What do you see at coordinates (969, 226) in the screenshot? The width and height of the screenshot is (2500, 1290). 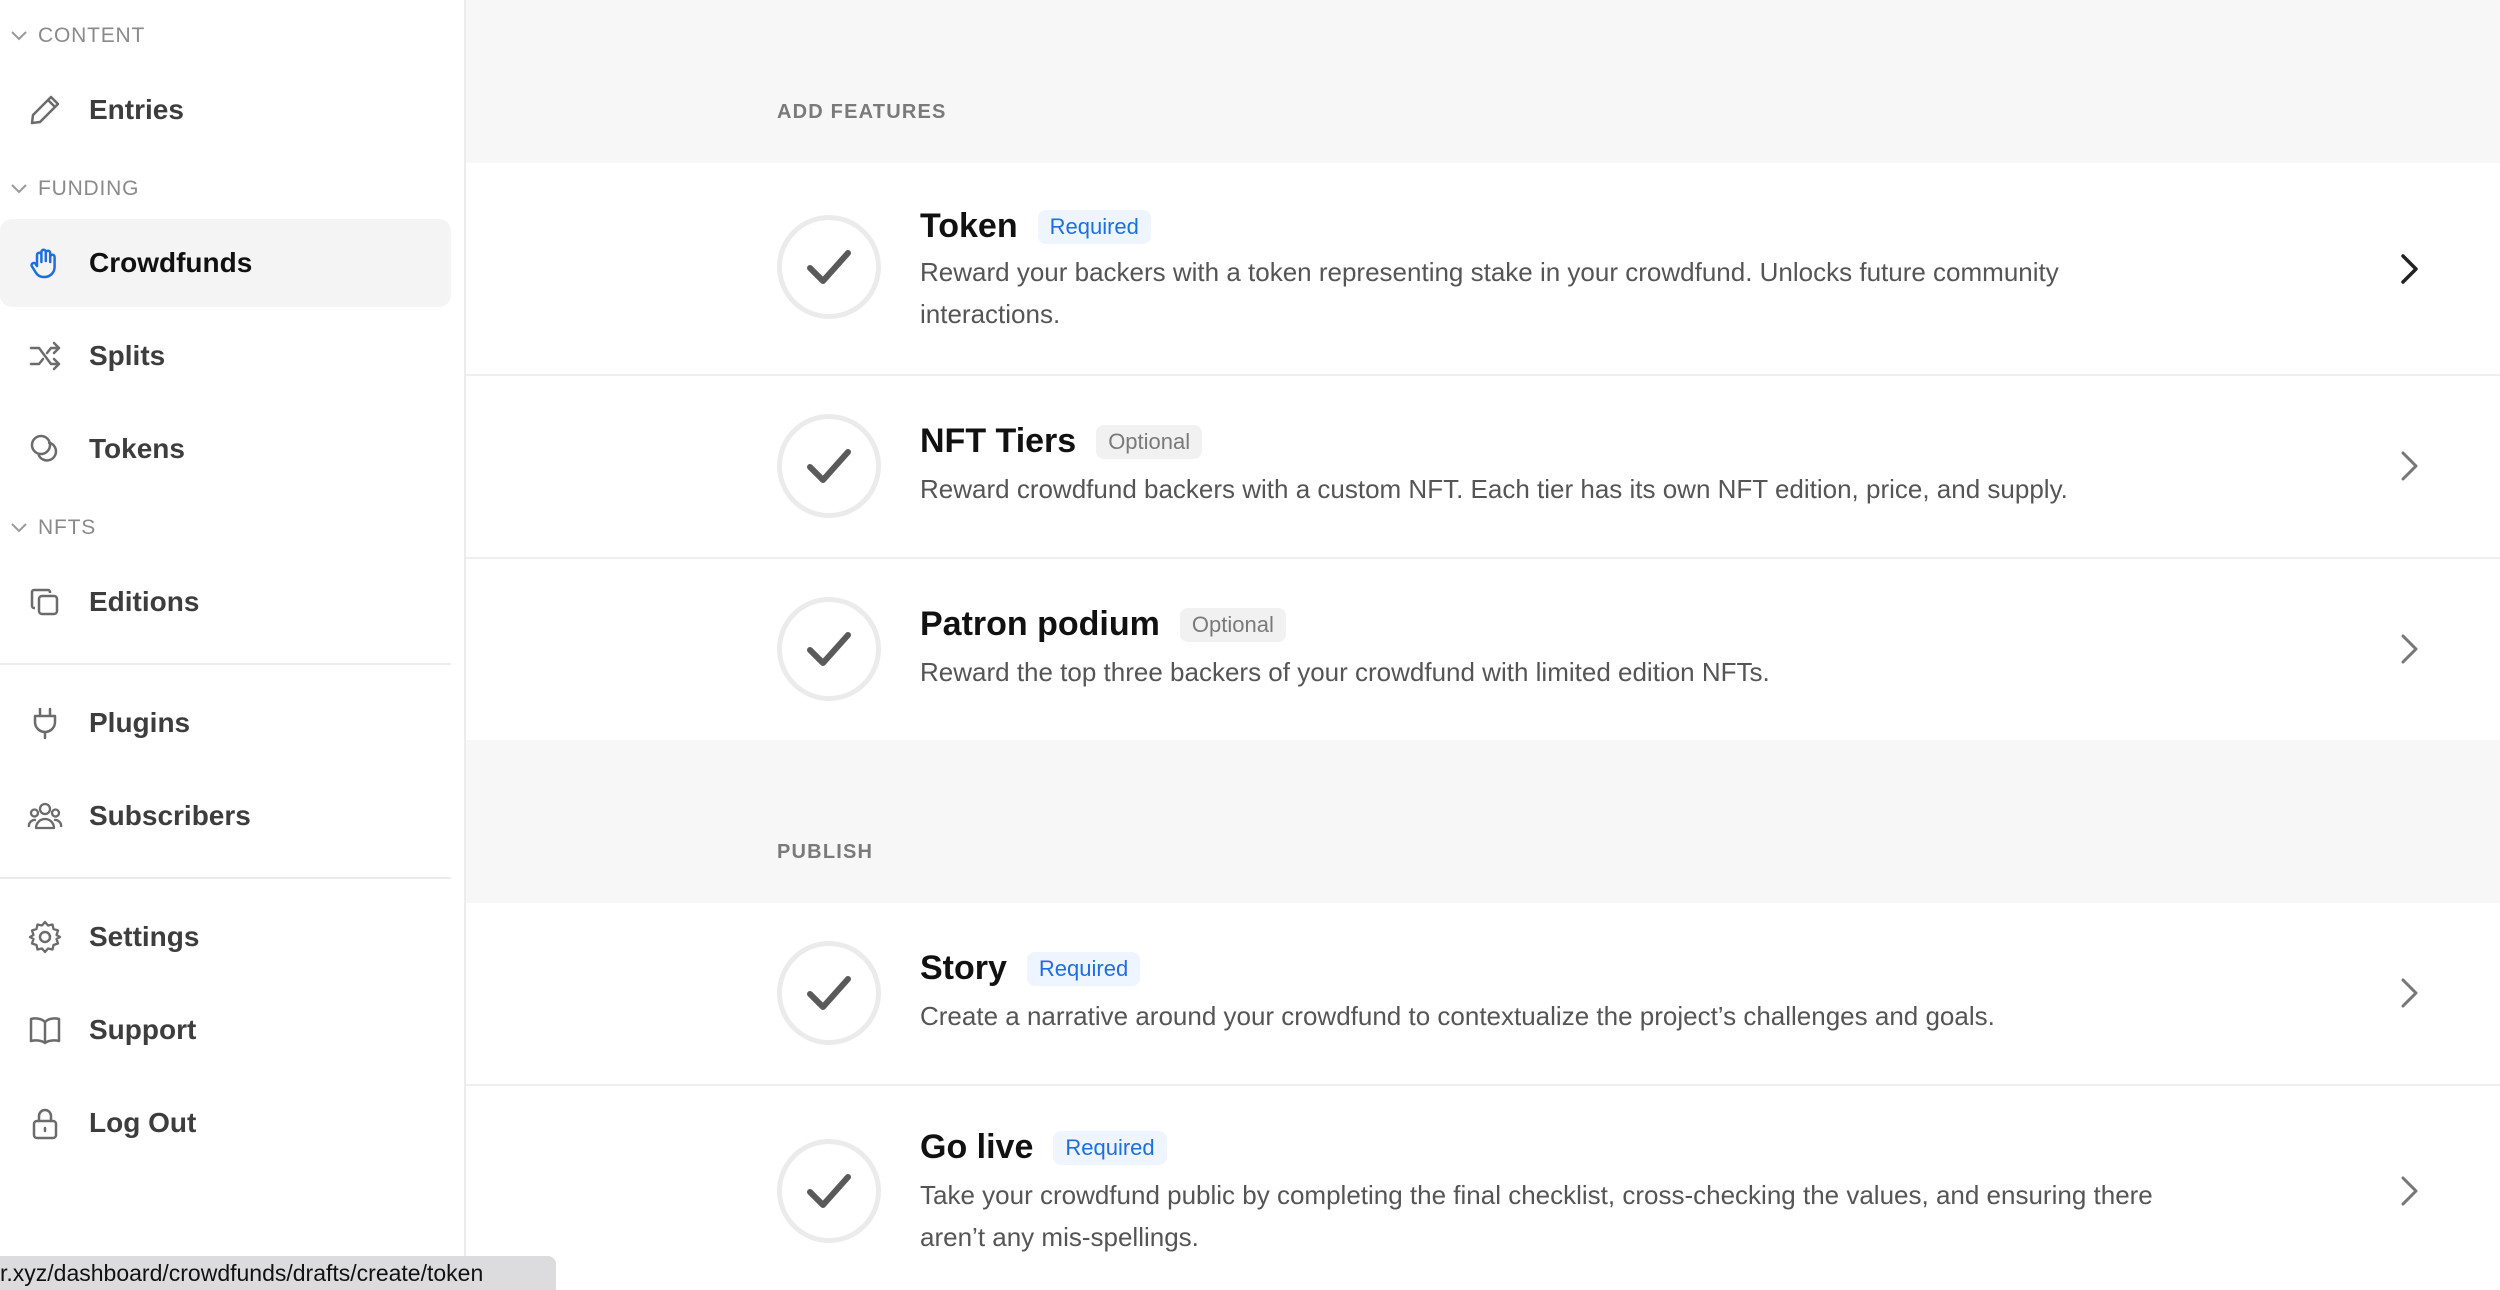 I see `card-title: Token` at bounding box center [969, 226].